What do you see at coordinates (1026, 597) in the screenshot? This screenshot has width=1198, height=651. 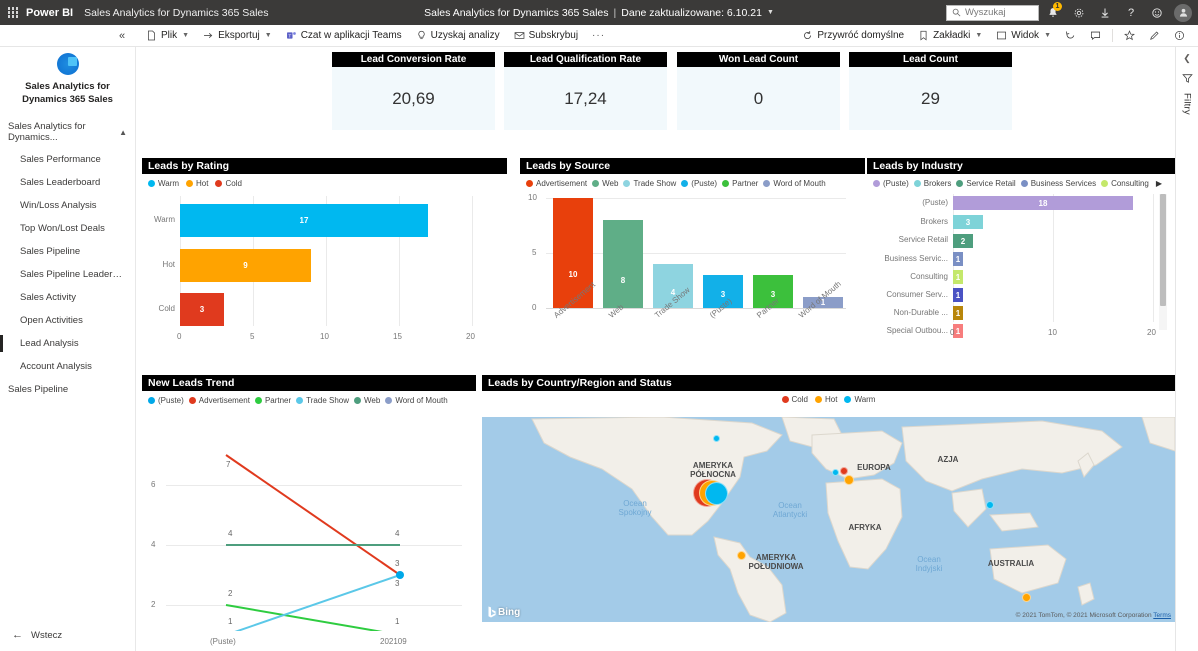 I see `map-bubble-newzealand-hot` at bounding box center [1026, 597].